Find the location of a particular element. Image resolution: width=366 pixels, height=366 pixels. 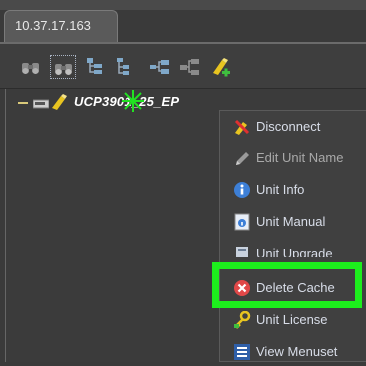

hierarchy-icon is located at coordinates (159, 67).